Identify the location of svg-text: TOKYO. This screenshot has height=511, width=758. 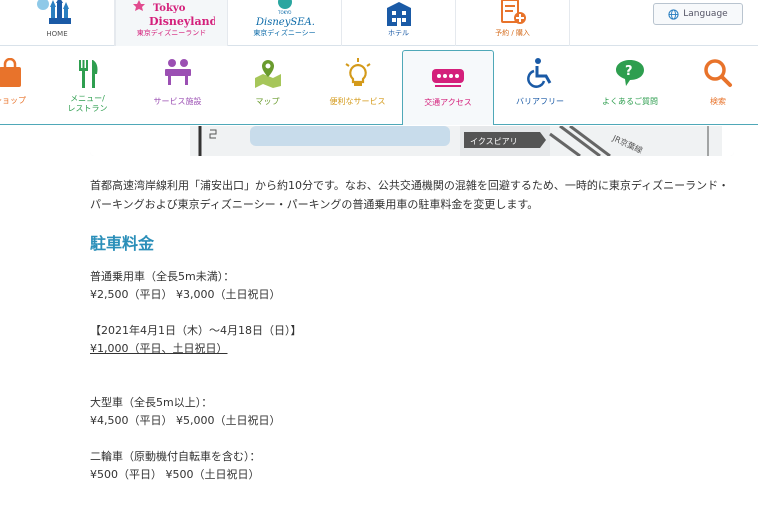
(284, 12).